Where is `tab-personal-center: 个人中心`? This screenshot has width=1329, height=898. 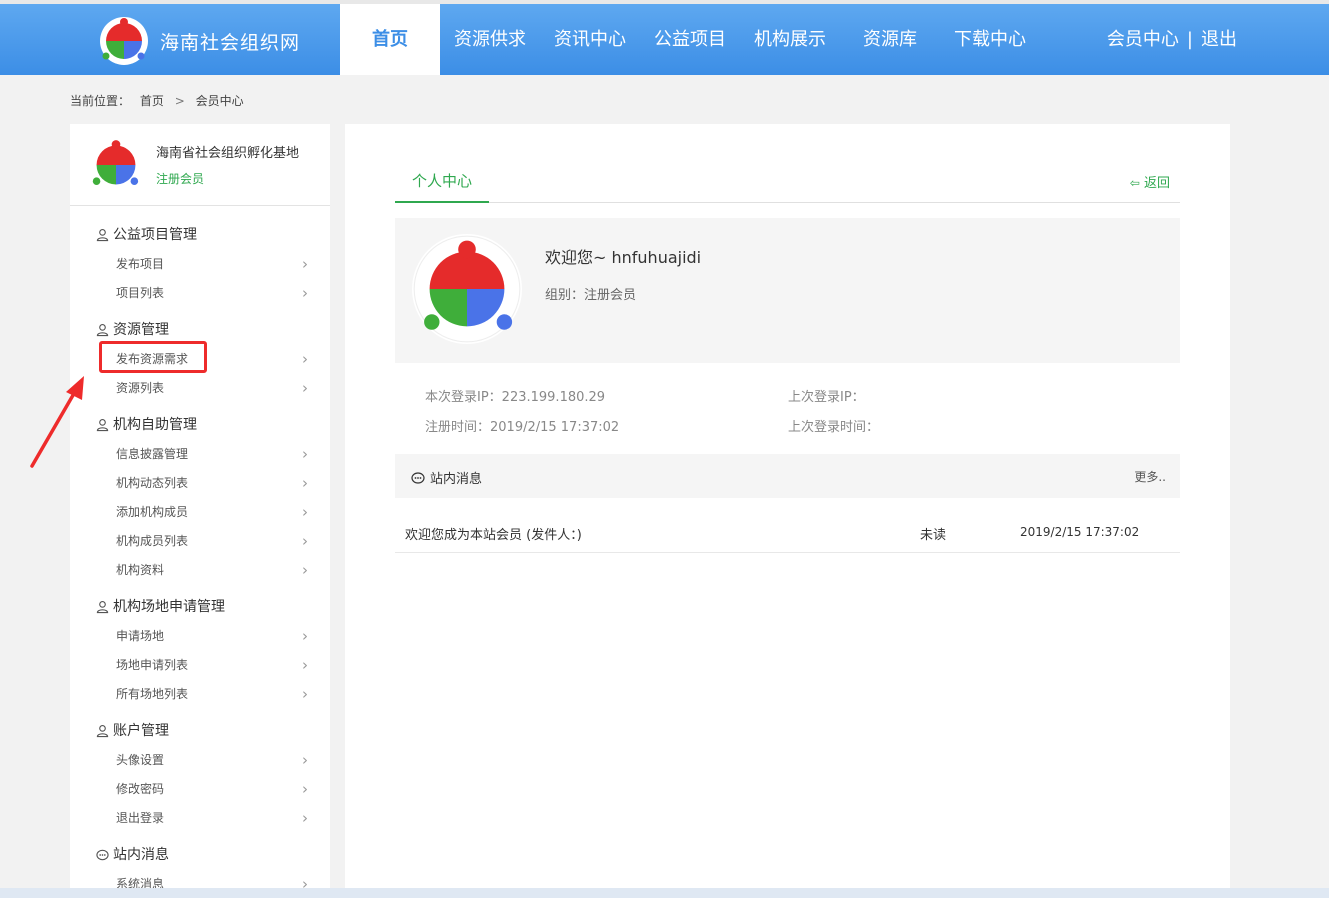
tab-personal-center: 个人中心 is located at coordinates (442, 184).